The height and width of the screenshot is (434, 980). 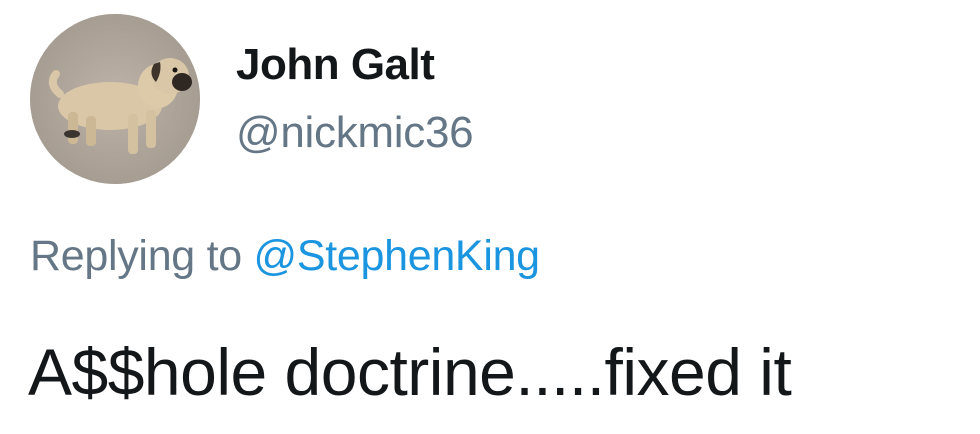 I want to click on replying-to-line: Replying to @StephenKing, so click(x=285, y=256).